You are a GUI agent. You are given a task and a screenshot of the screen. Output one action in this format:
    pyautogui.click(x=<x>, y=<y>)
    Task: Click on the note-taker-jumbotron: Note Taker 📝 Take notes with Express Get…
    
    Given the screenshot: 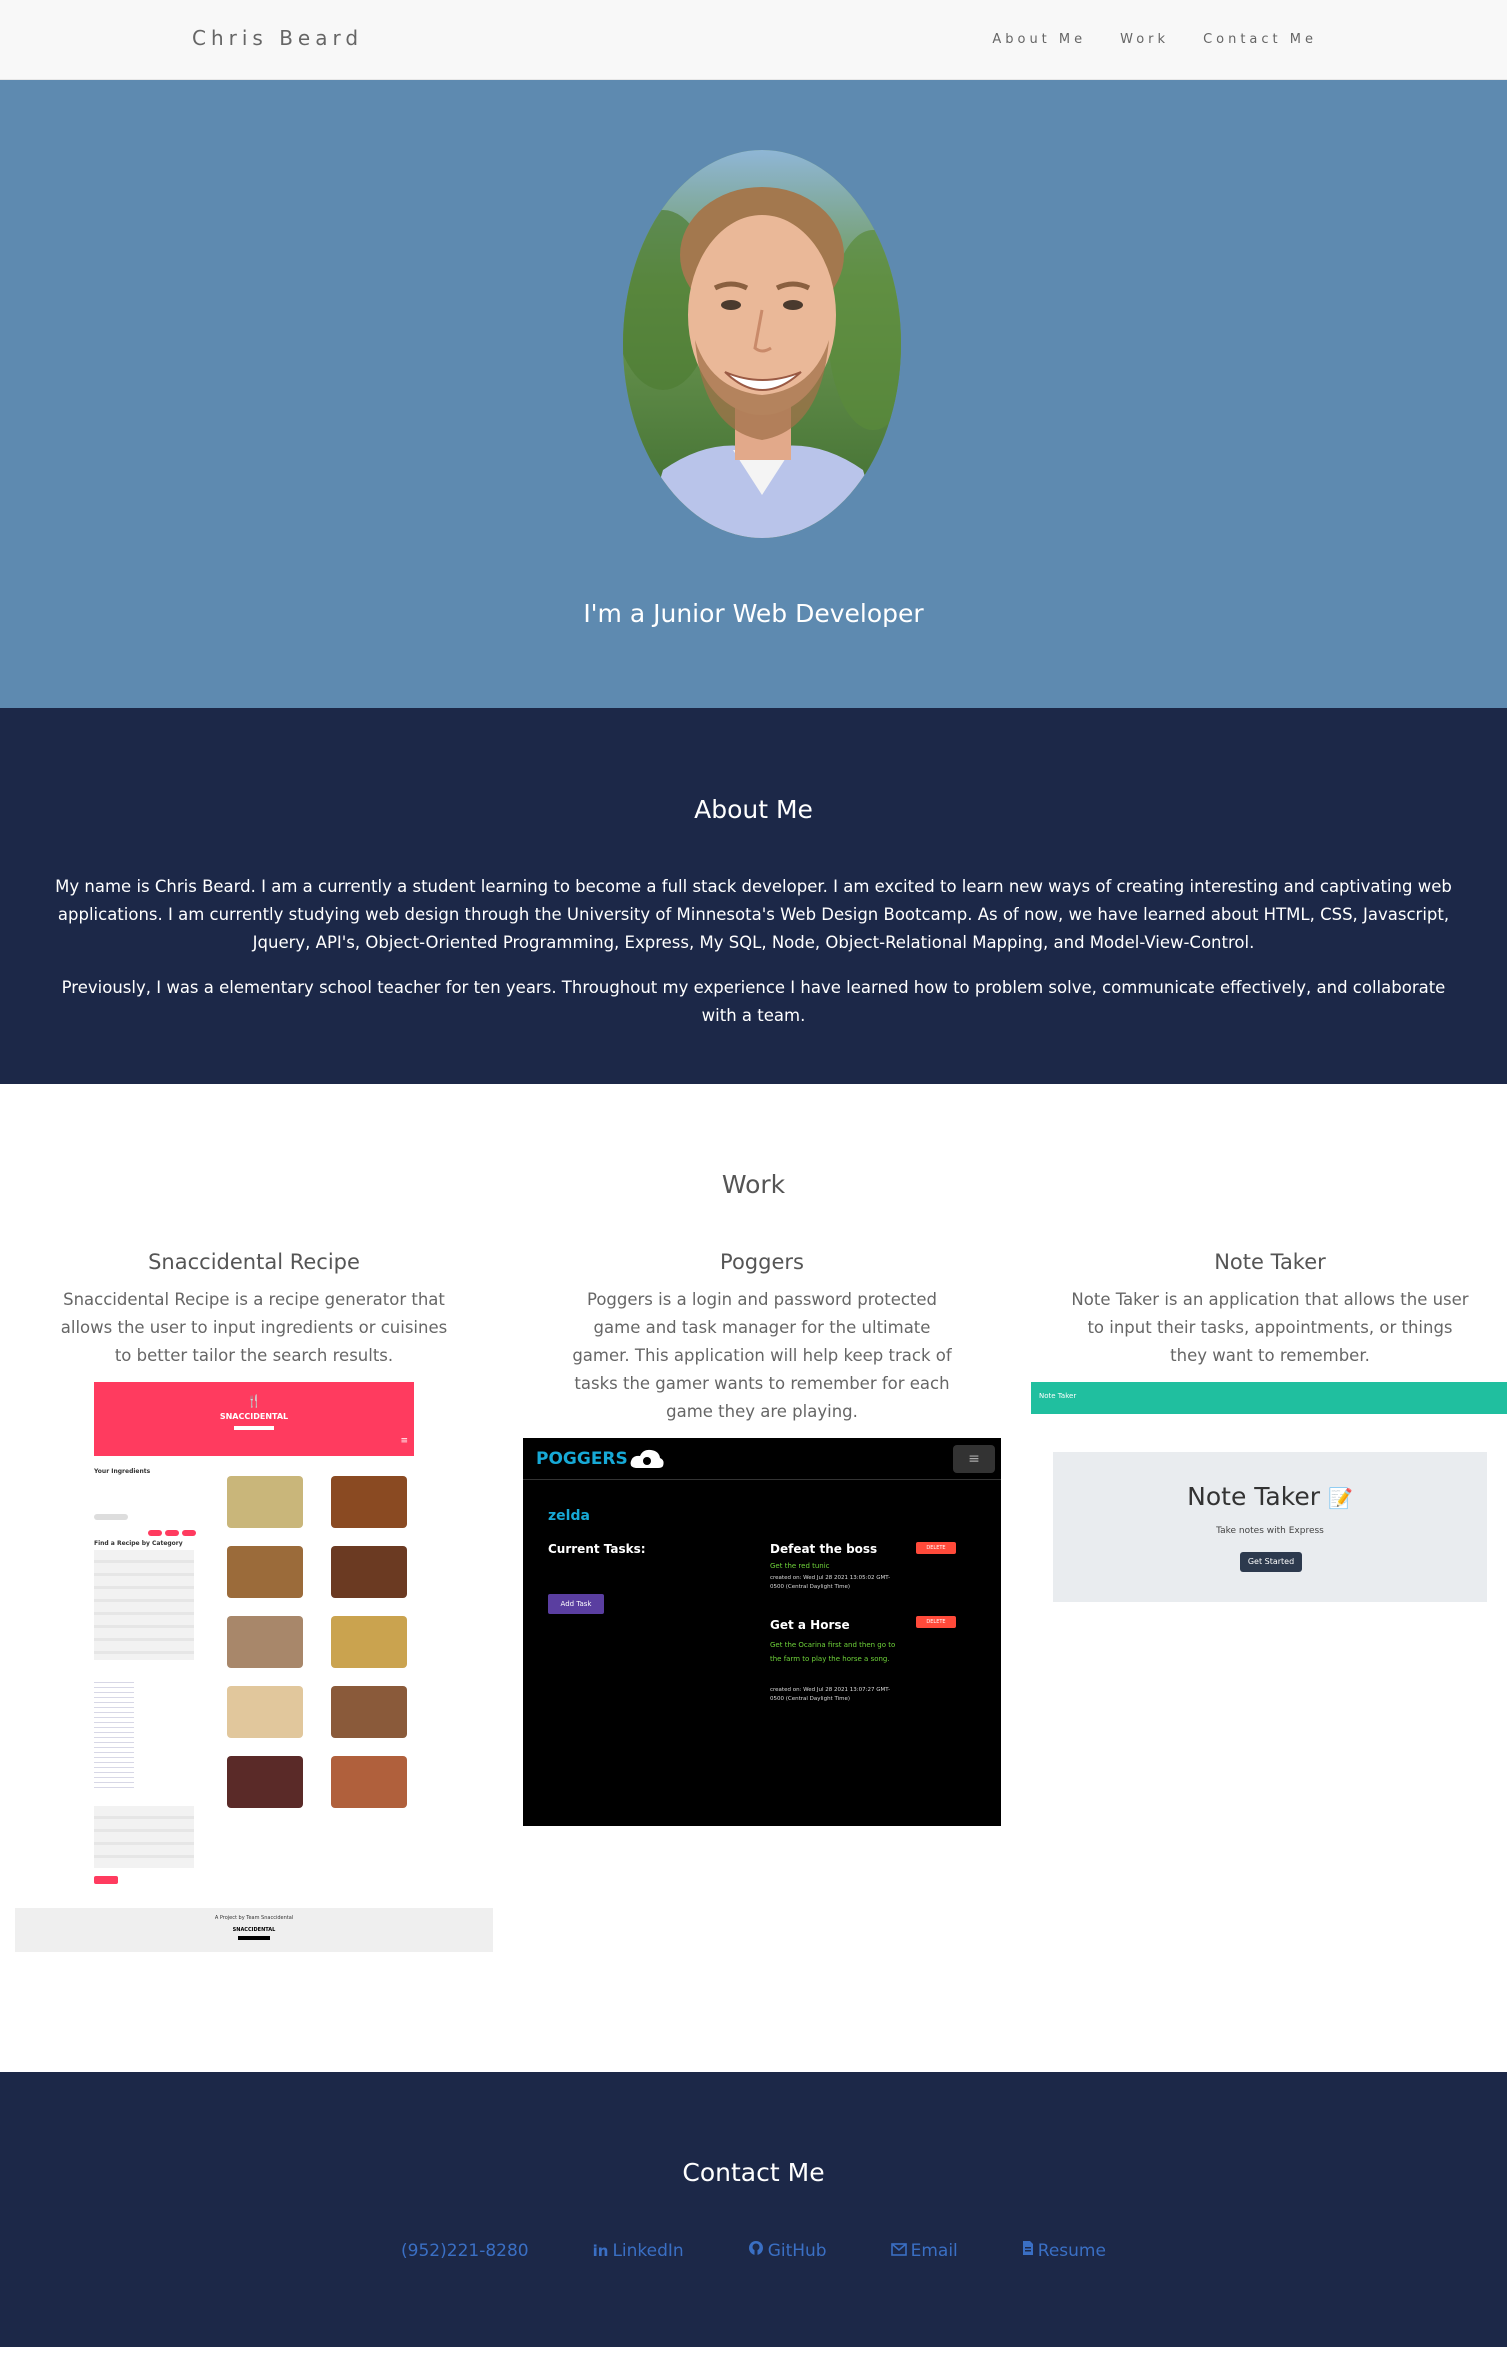 What is the action you would take?
    pyautogui.click(x=1270, y=1527)
    